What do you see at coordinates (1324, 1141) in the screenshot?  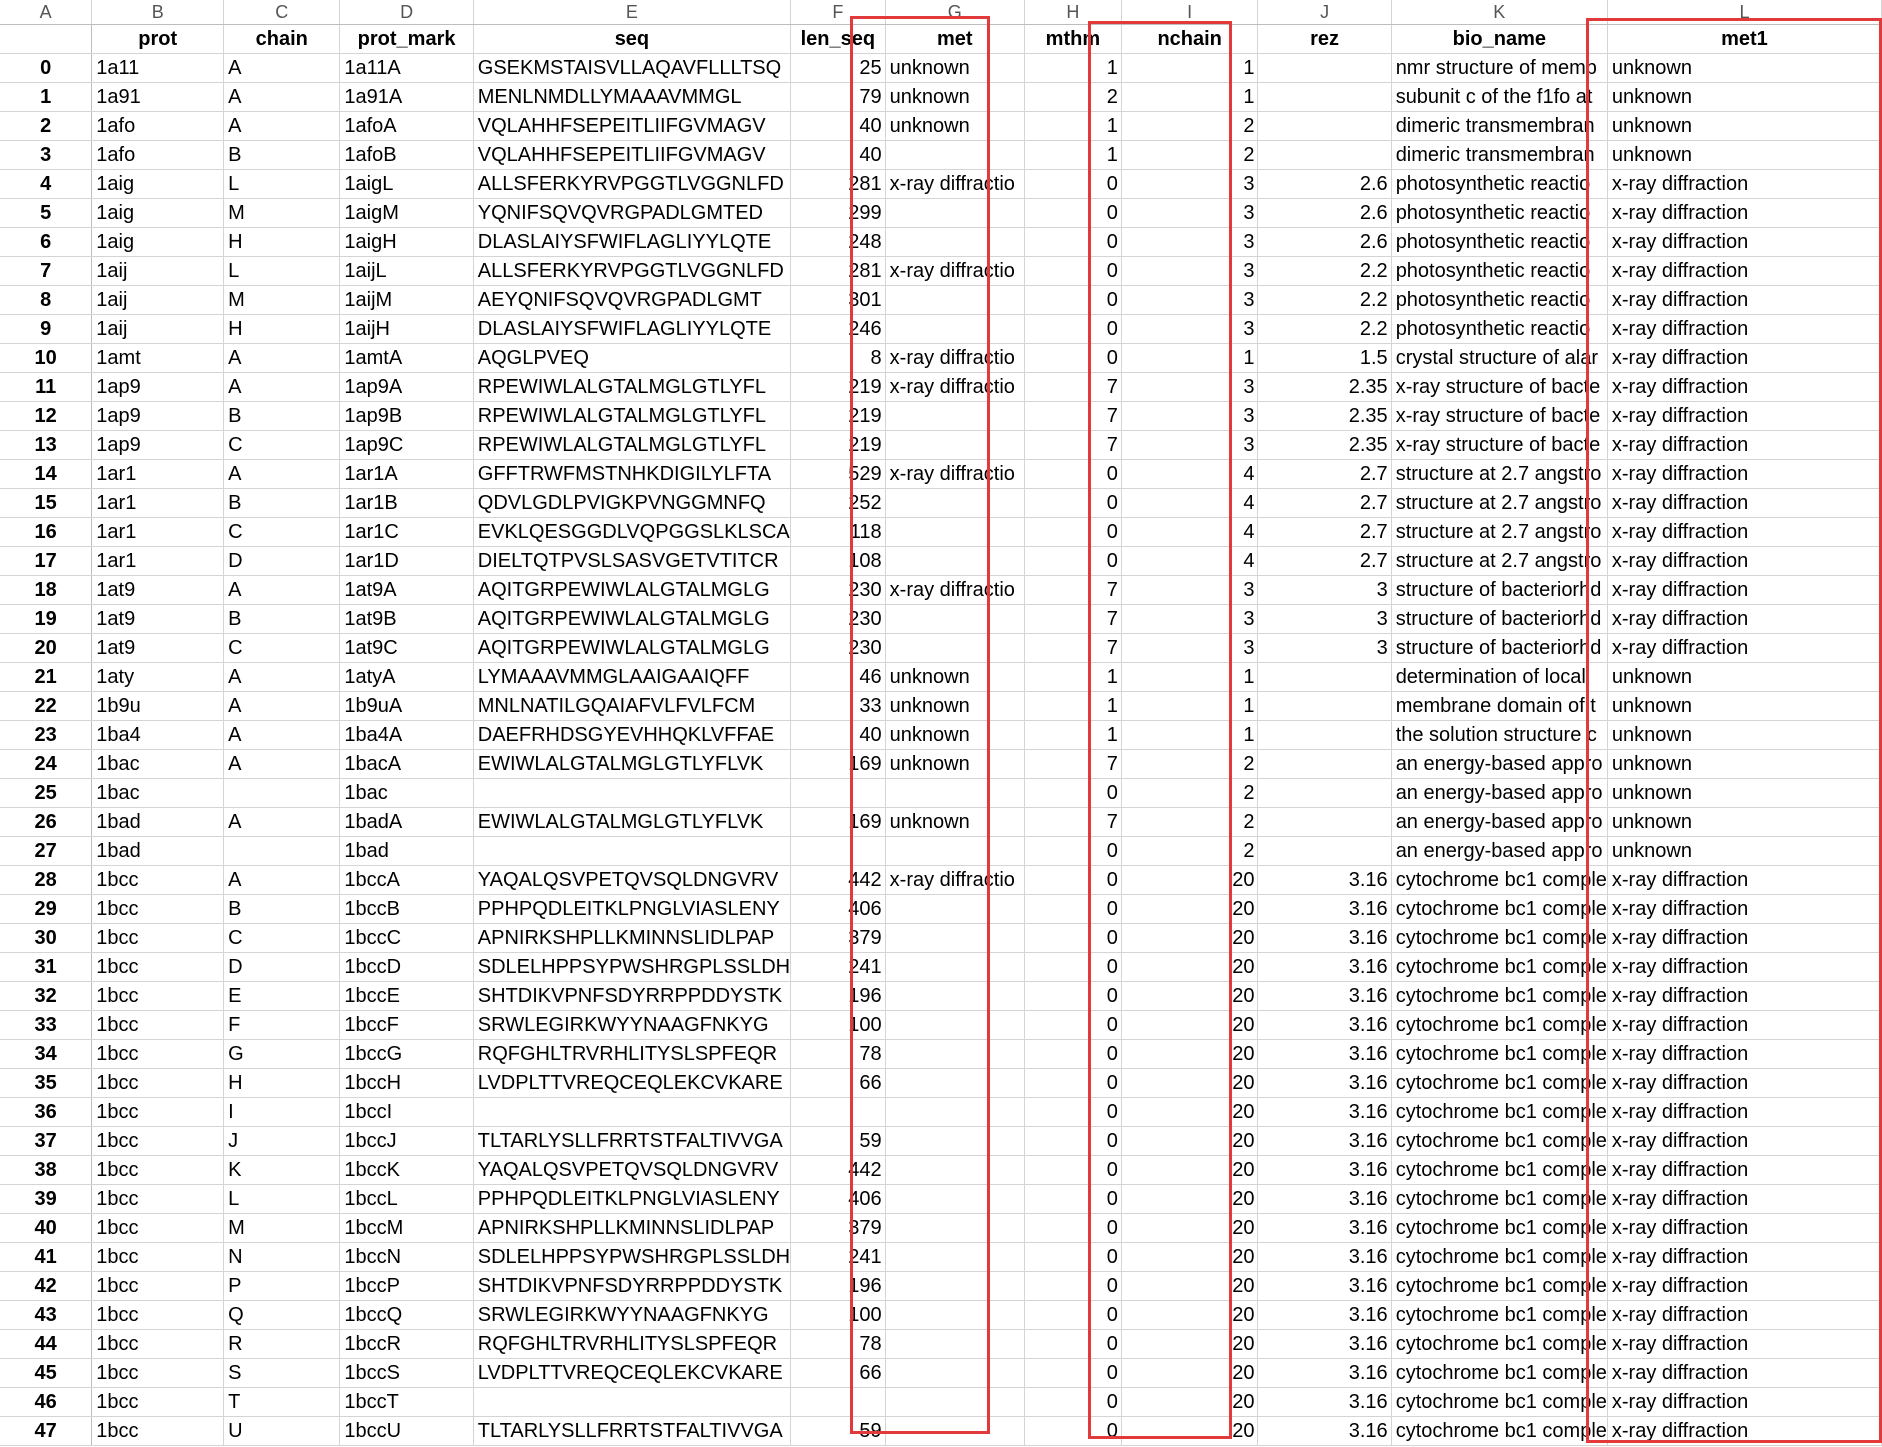 I see `cell-rez: 3.16` at bounding box center [1324, 1141].